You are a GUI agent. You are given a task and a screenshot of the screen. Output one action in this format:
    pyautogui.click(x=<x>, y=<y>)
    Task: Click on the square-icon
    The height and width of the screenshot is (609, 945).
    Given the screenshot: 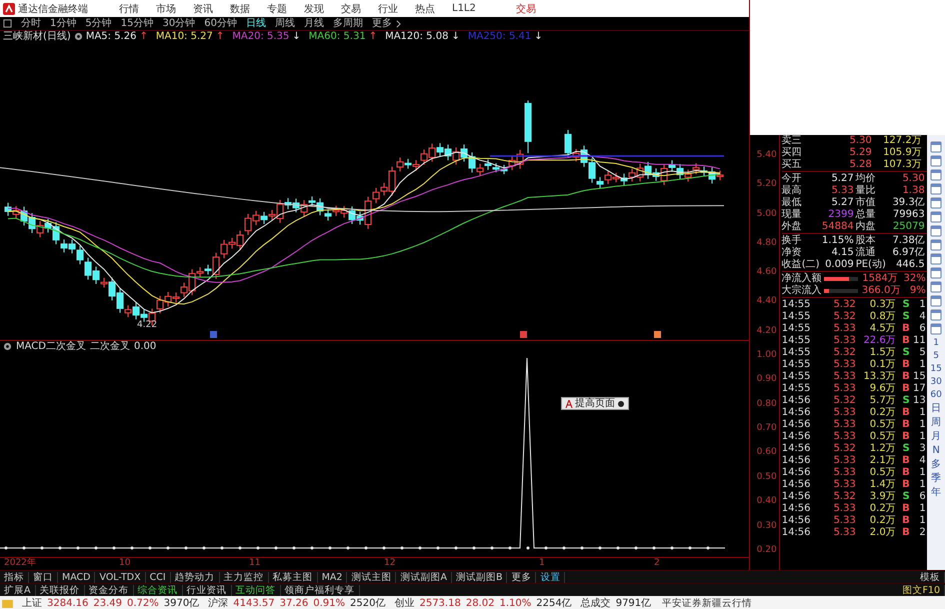 What is the action you would take?
    pyautogui.click(x=7, y=23)
    